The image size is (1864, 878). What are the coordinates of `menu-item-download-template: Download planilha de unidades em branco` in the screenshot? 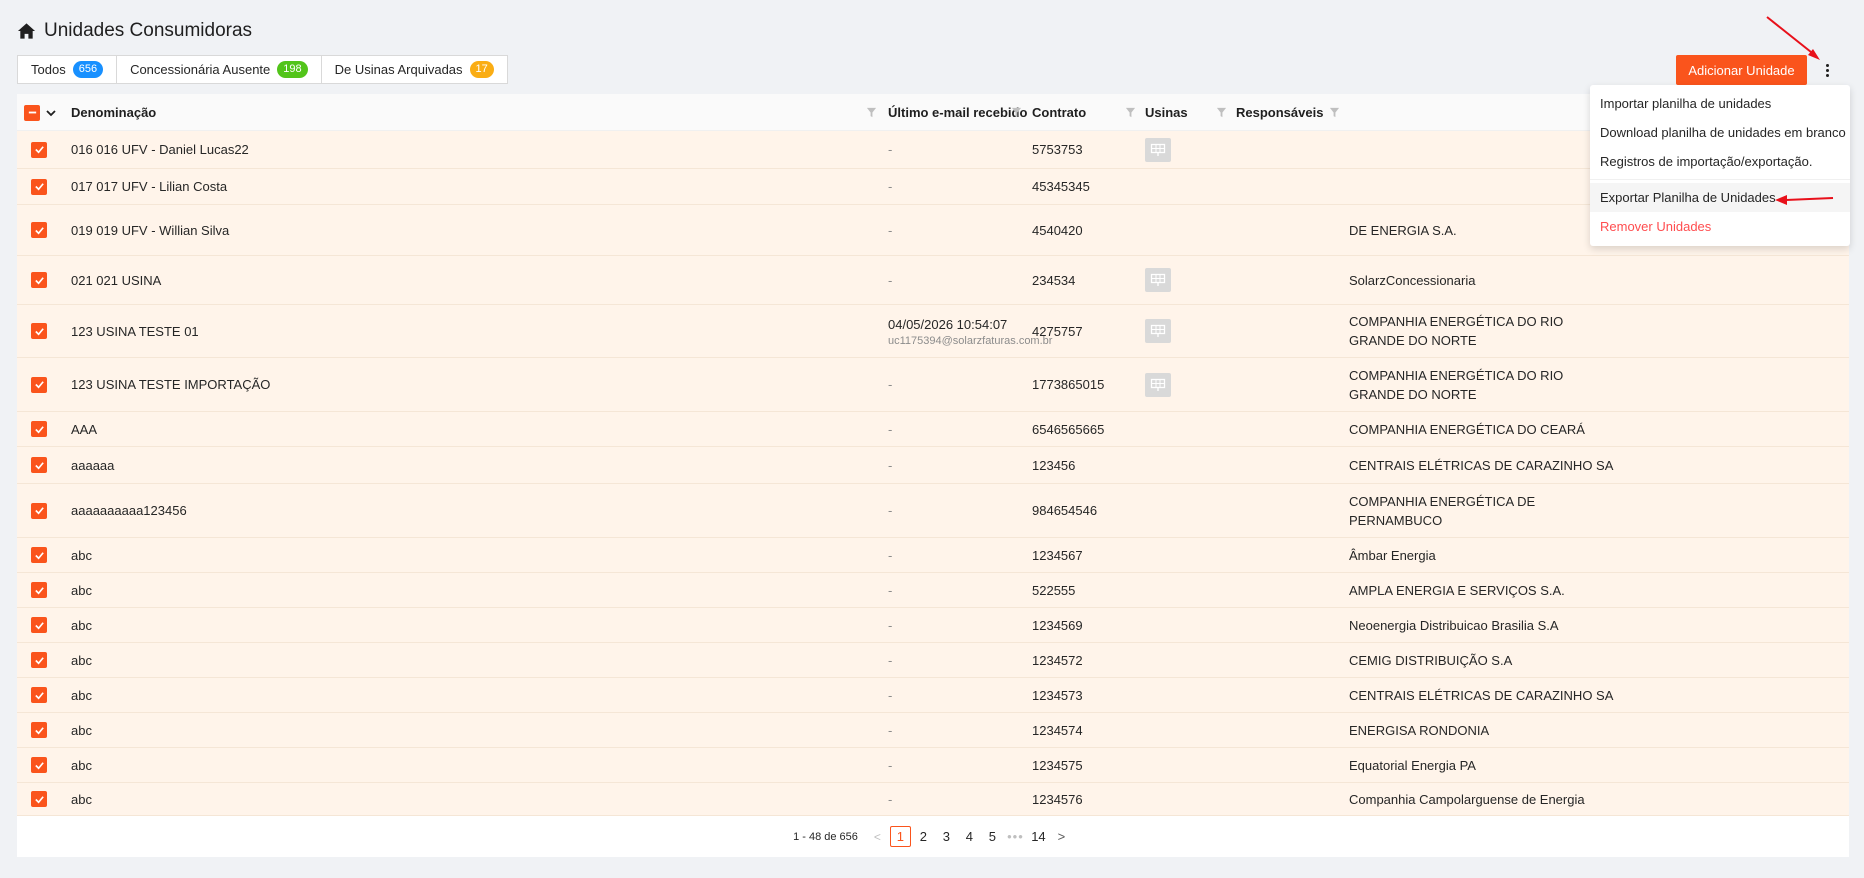 It's located at (1720, 132).